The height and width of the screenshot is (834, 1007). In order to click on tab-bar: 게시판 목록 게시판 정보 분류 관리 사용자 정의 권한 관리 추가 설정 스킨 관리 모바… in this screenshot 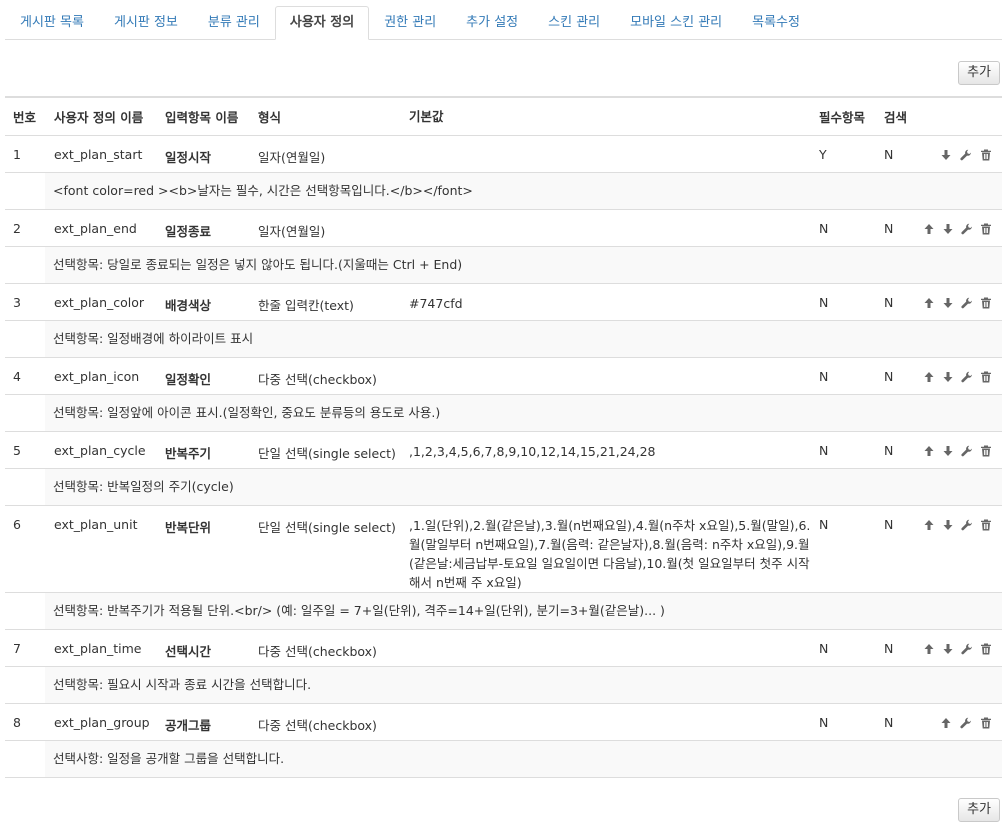, I will do `click(503, 23)`.